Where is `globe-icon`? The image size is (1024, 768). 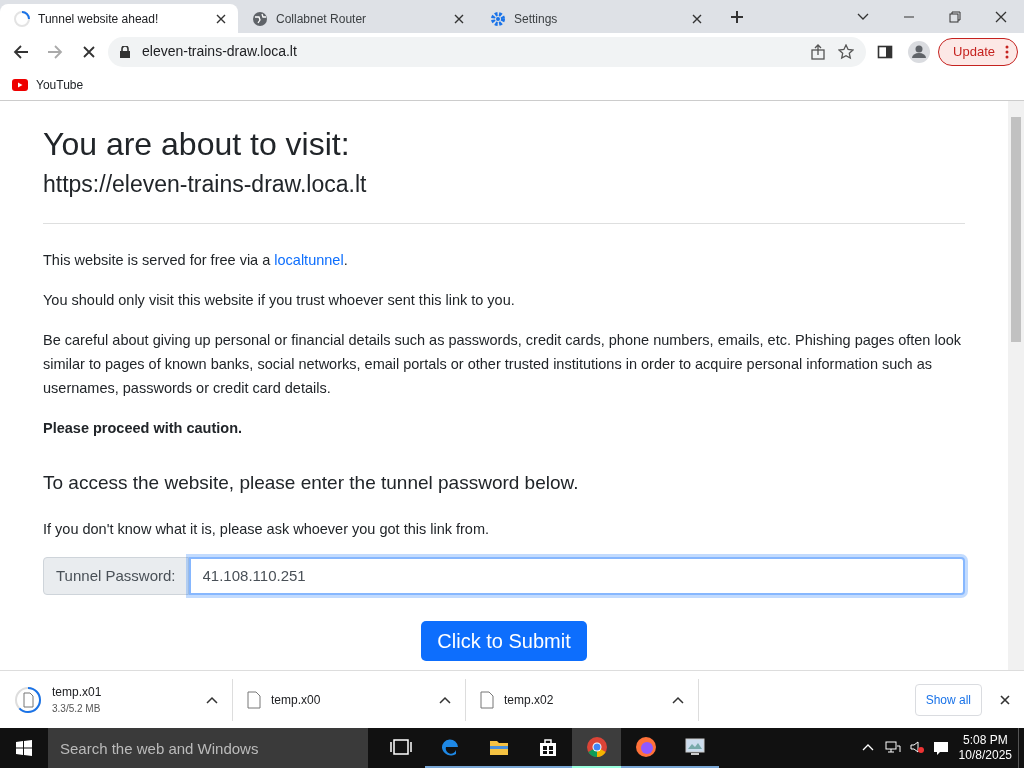 globe-icon is located at coordinates (260, 18).